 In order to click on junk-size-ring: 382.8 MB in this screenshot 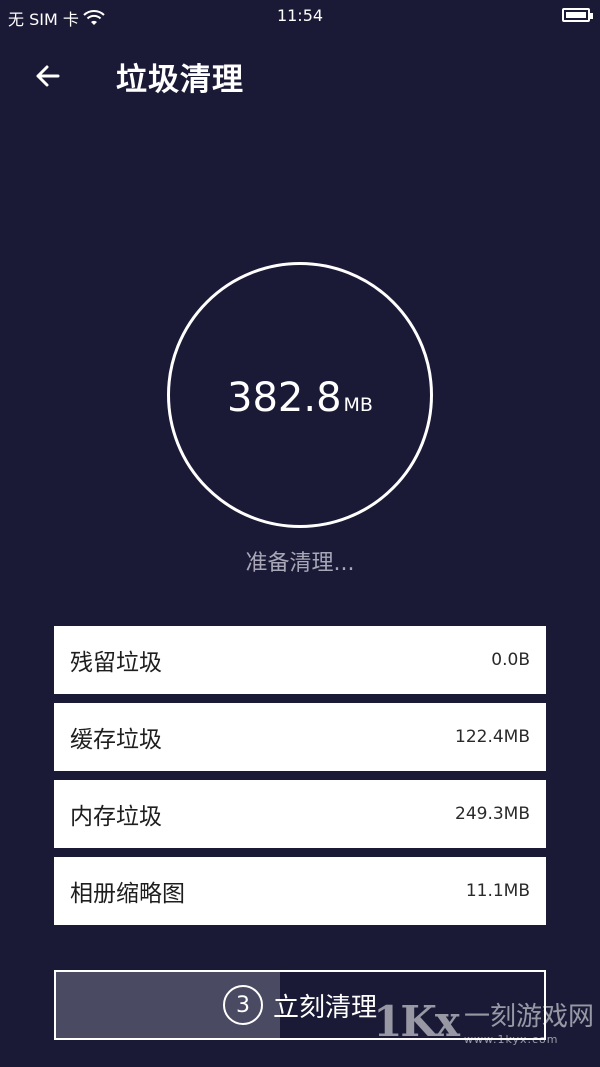, I will do `click(300, 395)`.